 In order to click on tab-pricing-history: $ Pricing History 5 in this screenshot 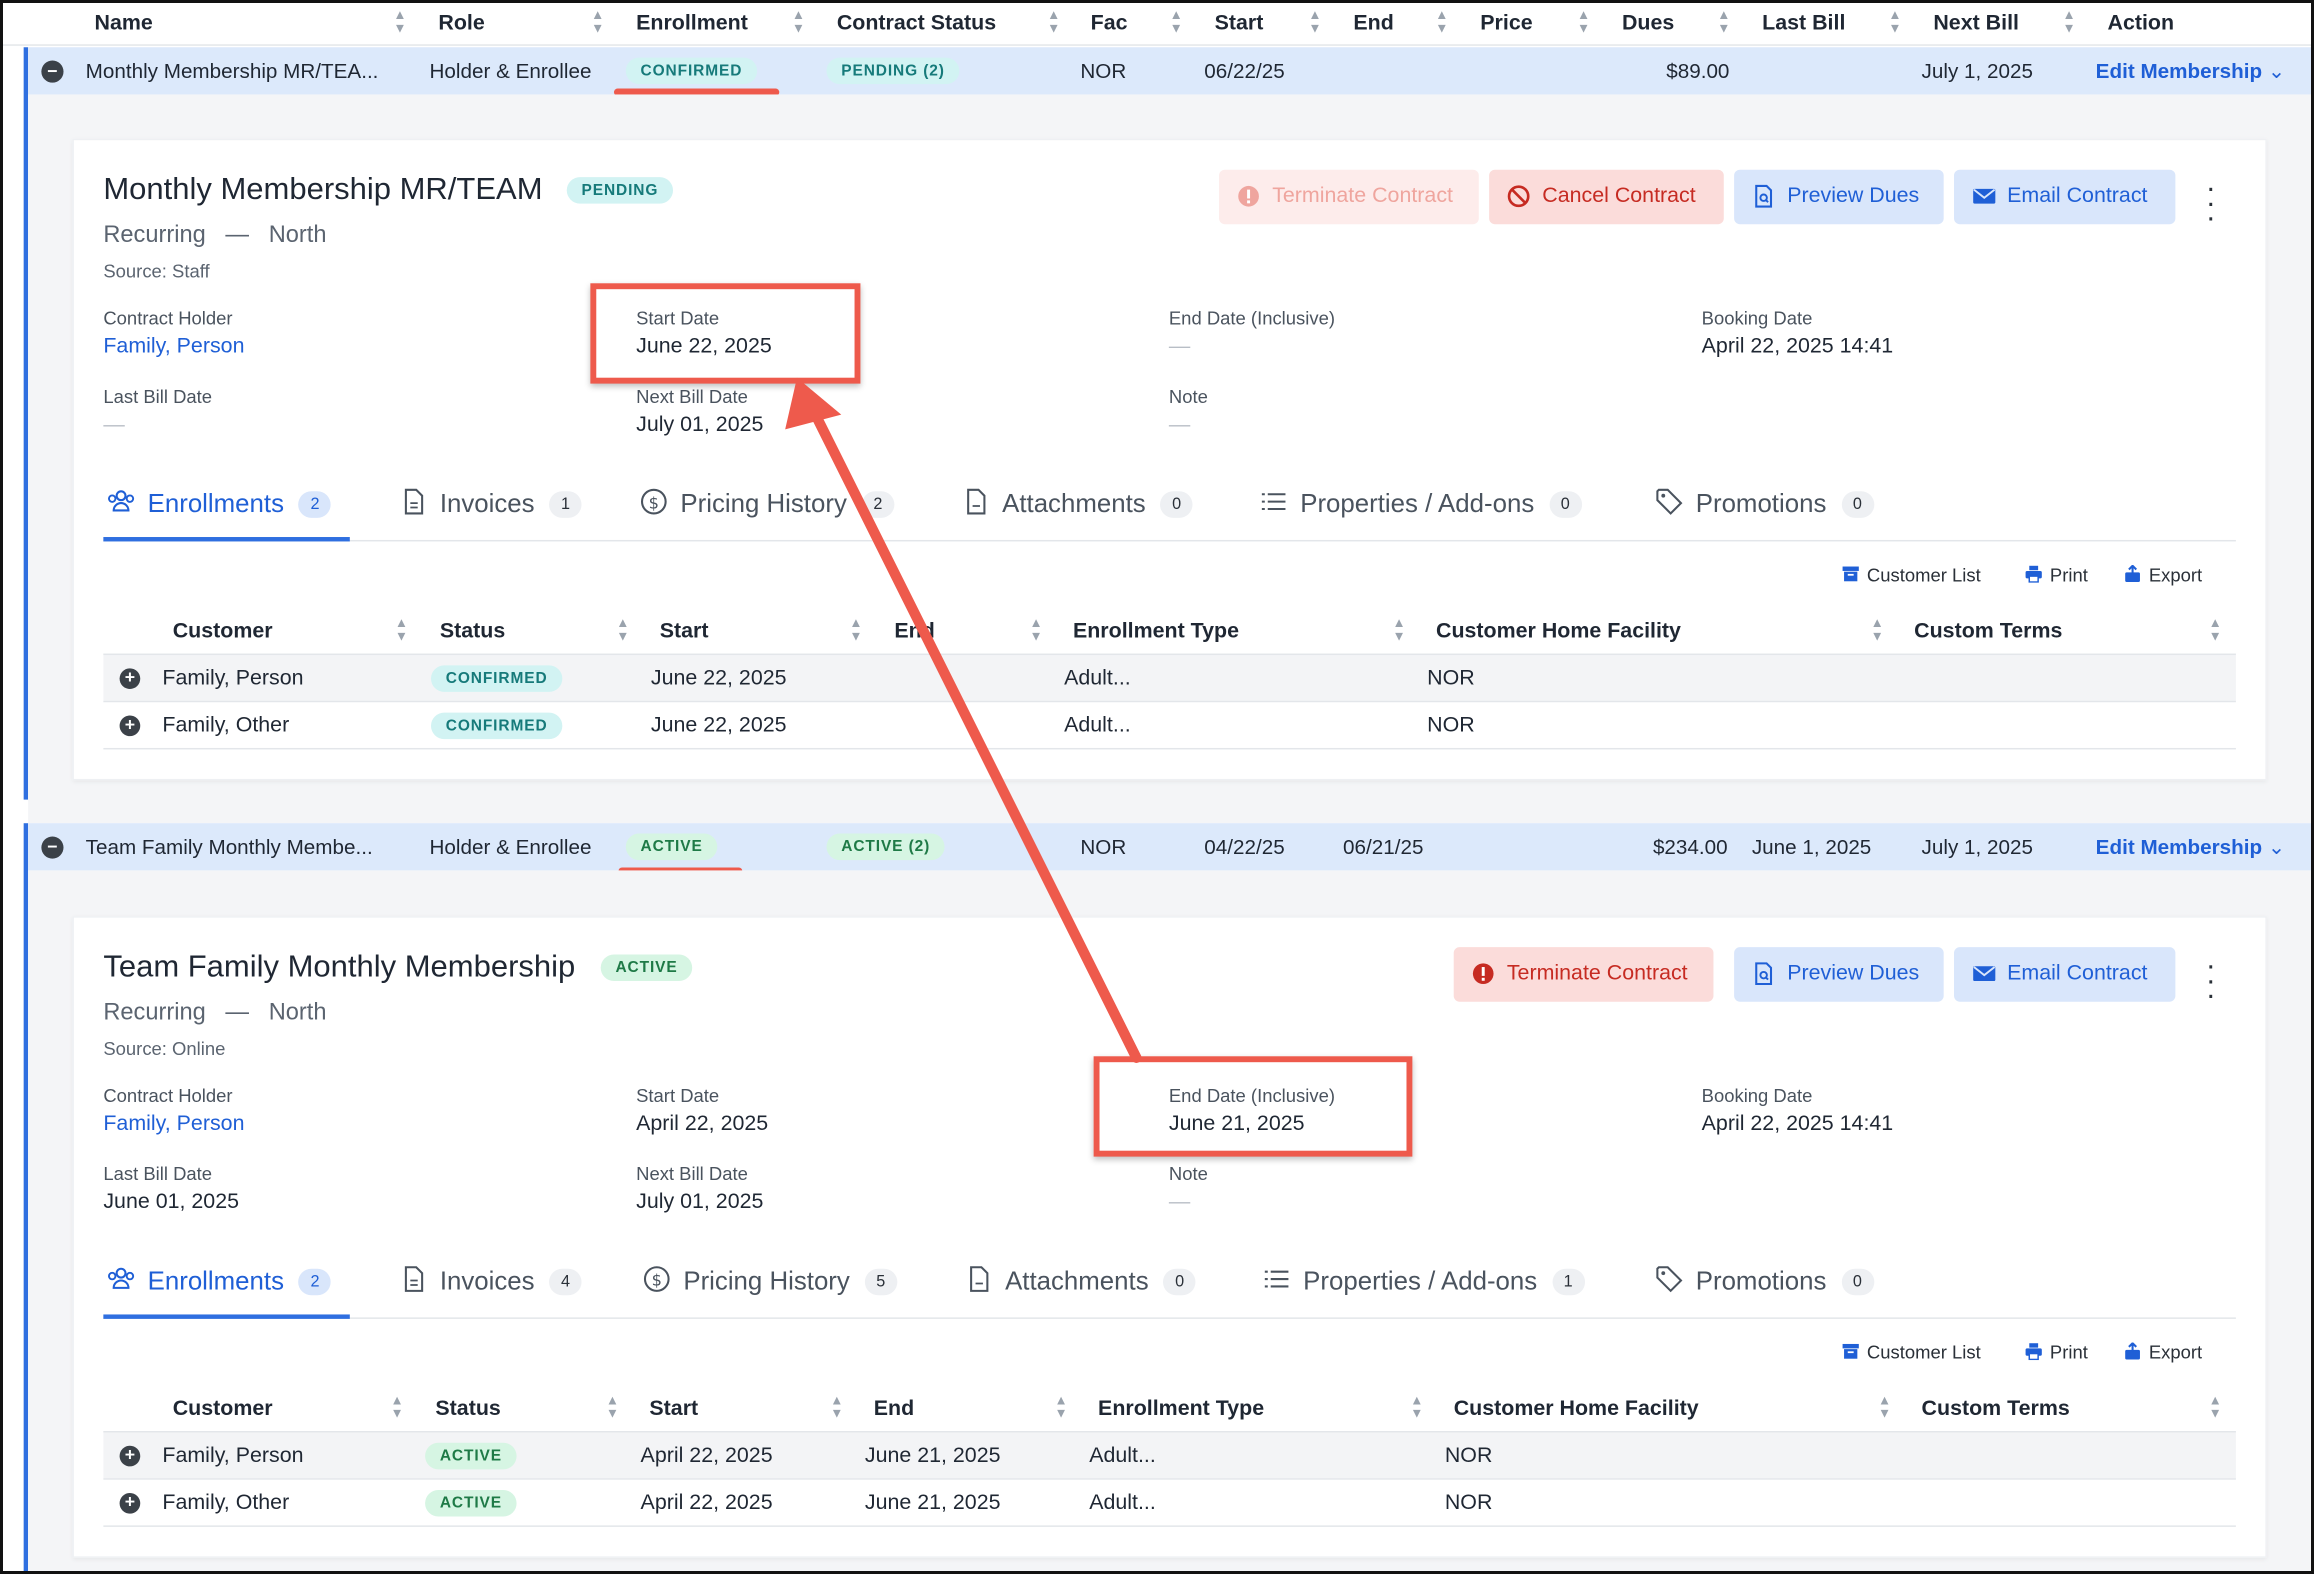, I will do `click(770, 1280)`.